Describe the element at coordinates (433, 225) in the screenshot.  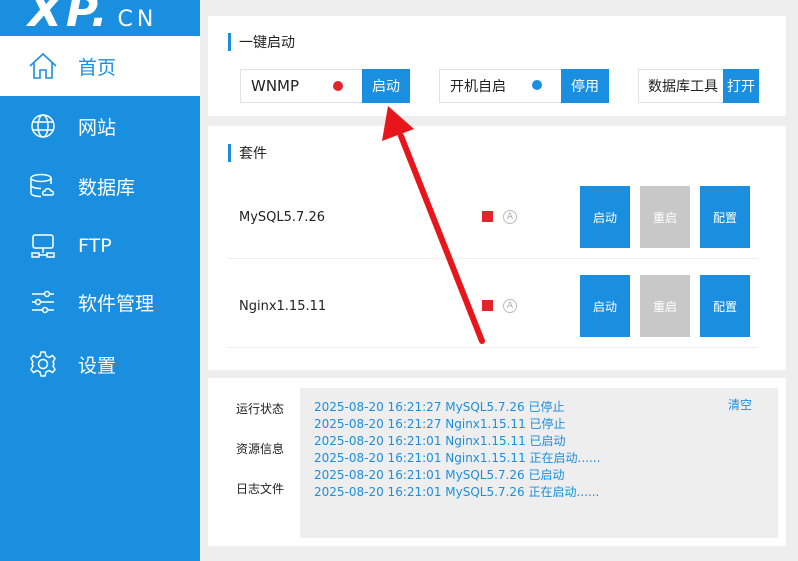
I see `annotation-arrow` at that location.